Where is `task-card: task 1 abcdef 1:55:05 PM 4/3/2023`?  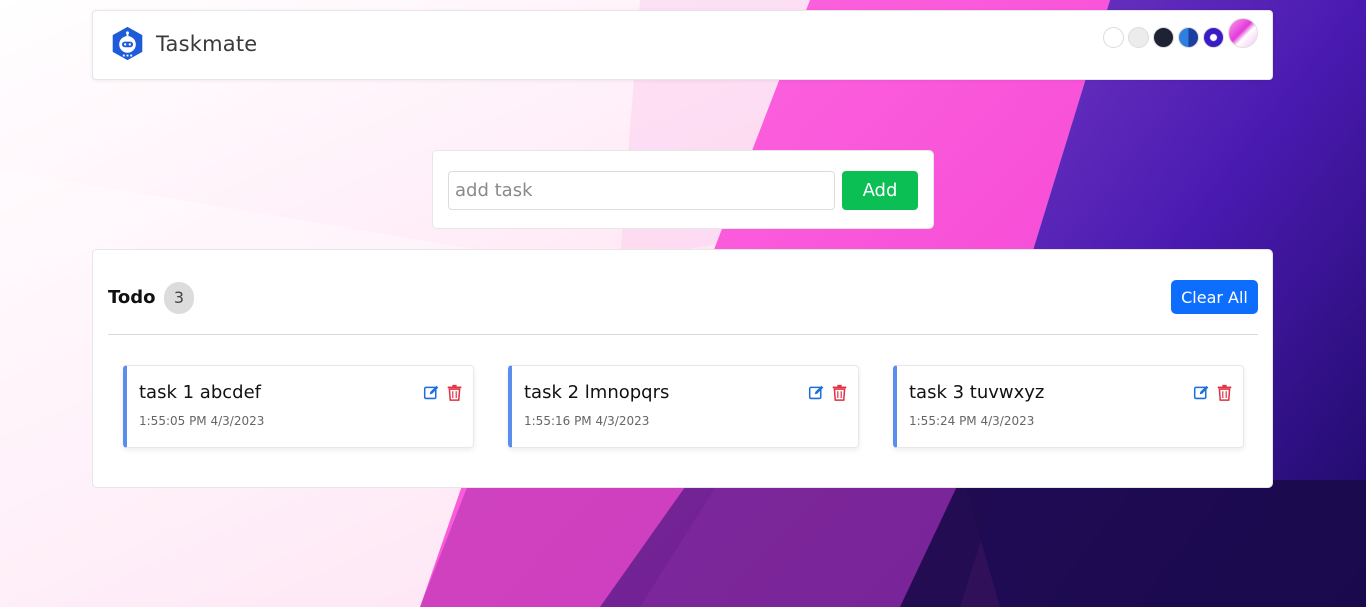
task-card: task 1 abcdef 1:55:05 PM 4/3/2023 is located at coordinates (298, 406).